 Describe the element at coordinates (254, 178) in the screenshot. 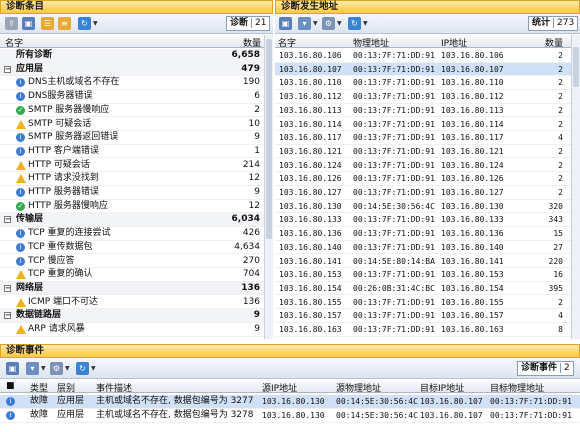

I see `row-count: 12` at that location.